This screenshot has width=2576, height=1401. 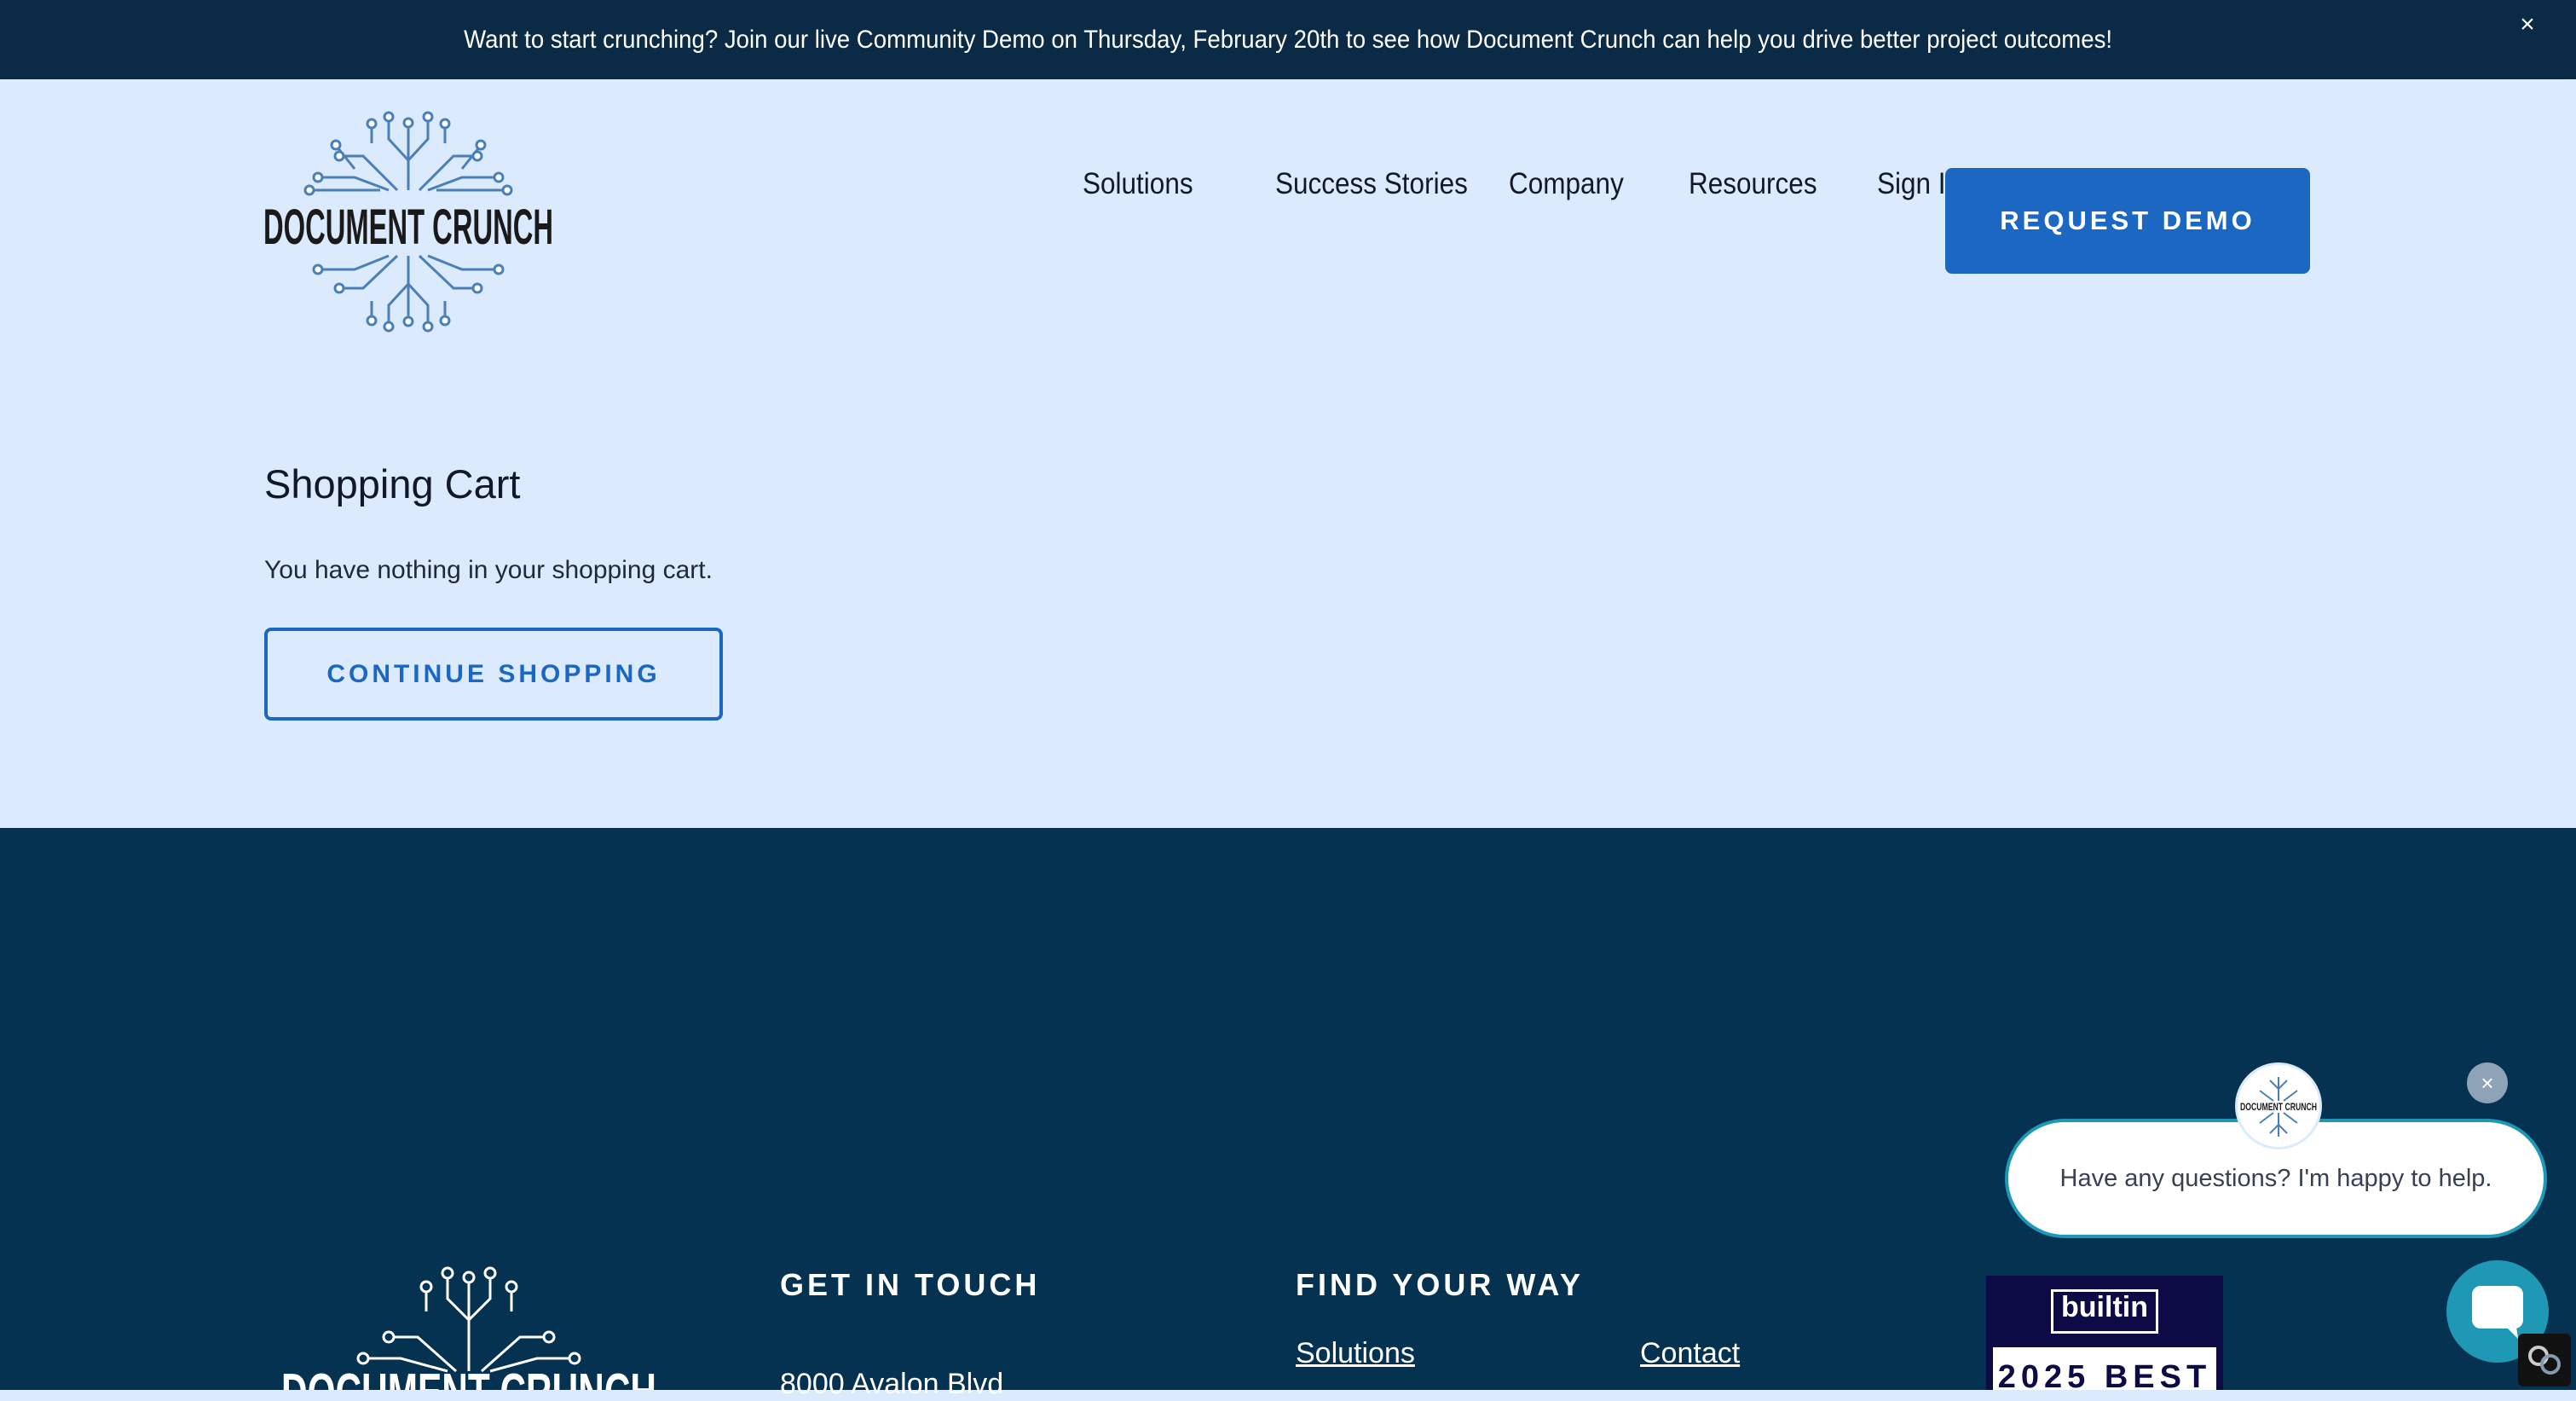 I want to click on nav-item-solutions: Solutions, so click(x=1148, y=184).